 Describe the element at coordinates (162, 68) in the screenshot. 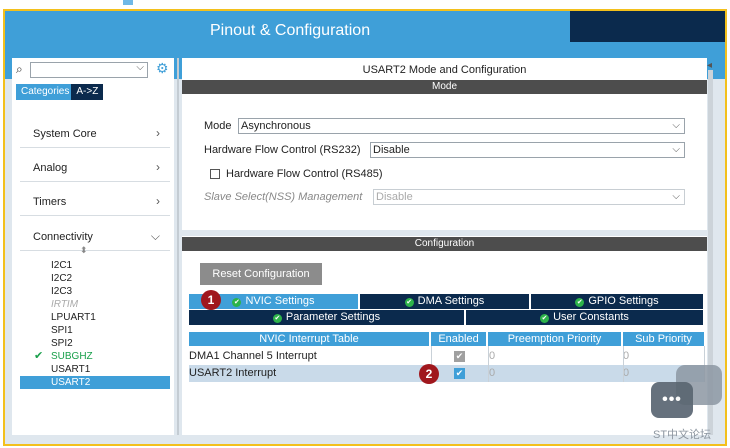

I see `gear-icon: ⚙` at that location.